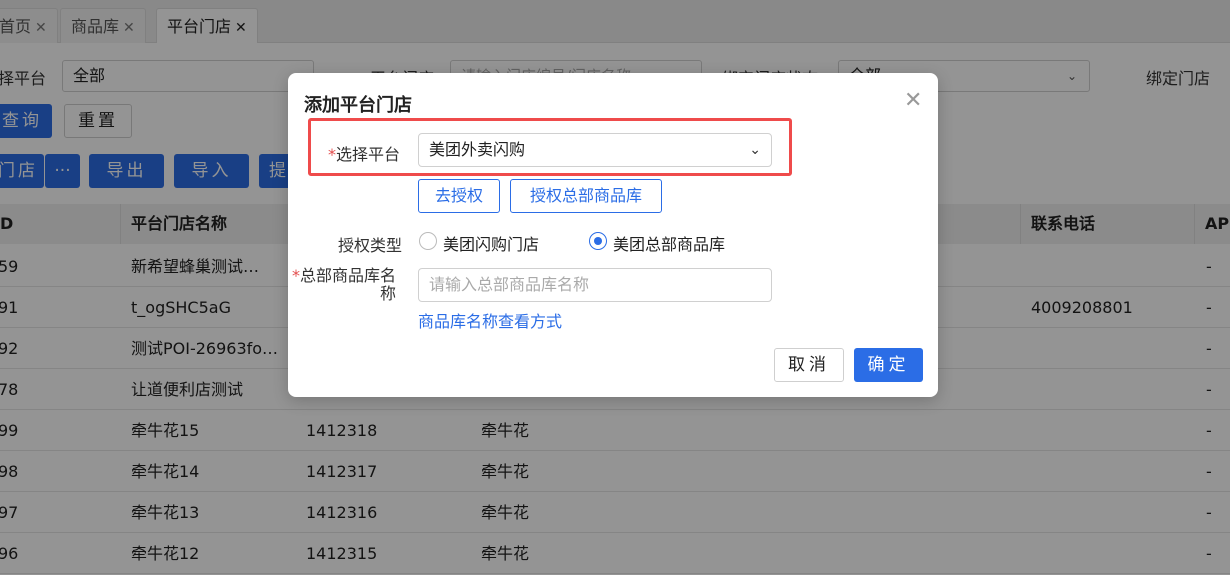  I want to click on hq-name-help-link: 商品库名称查看方式, so click(490, 320).